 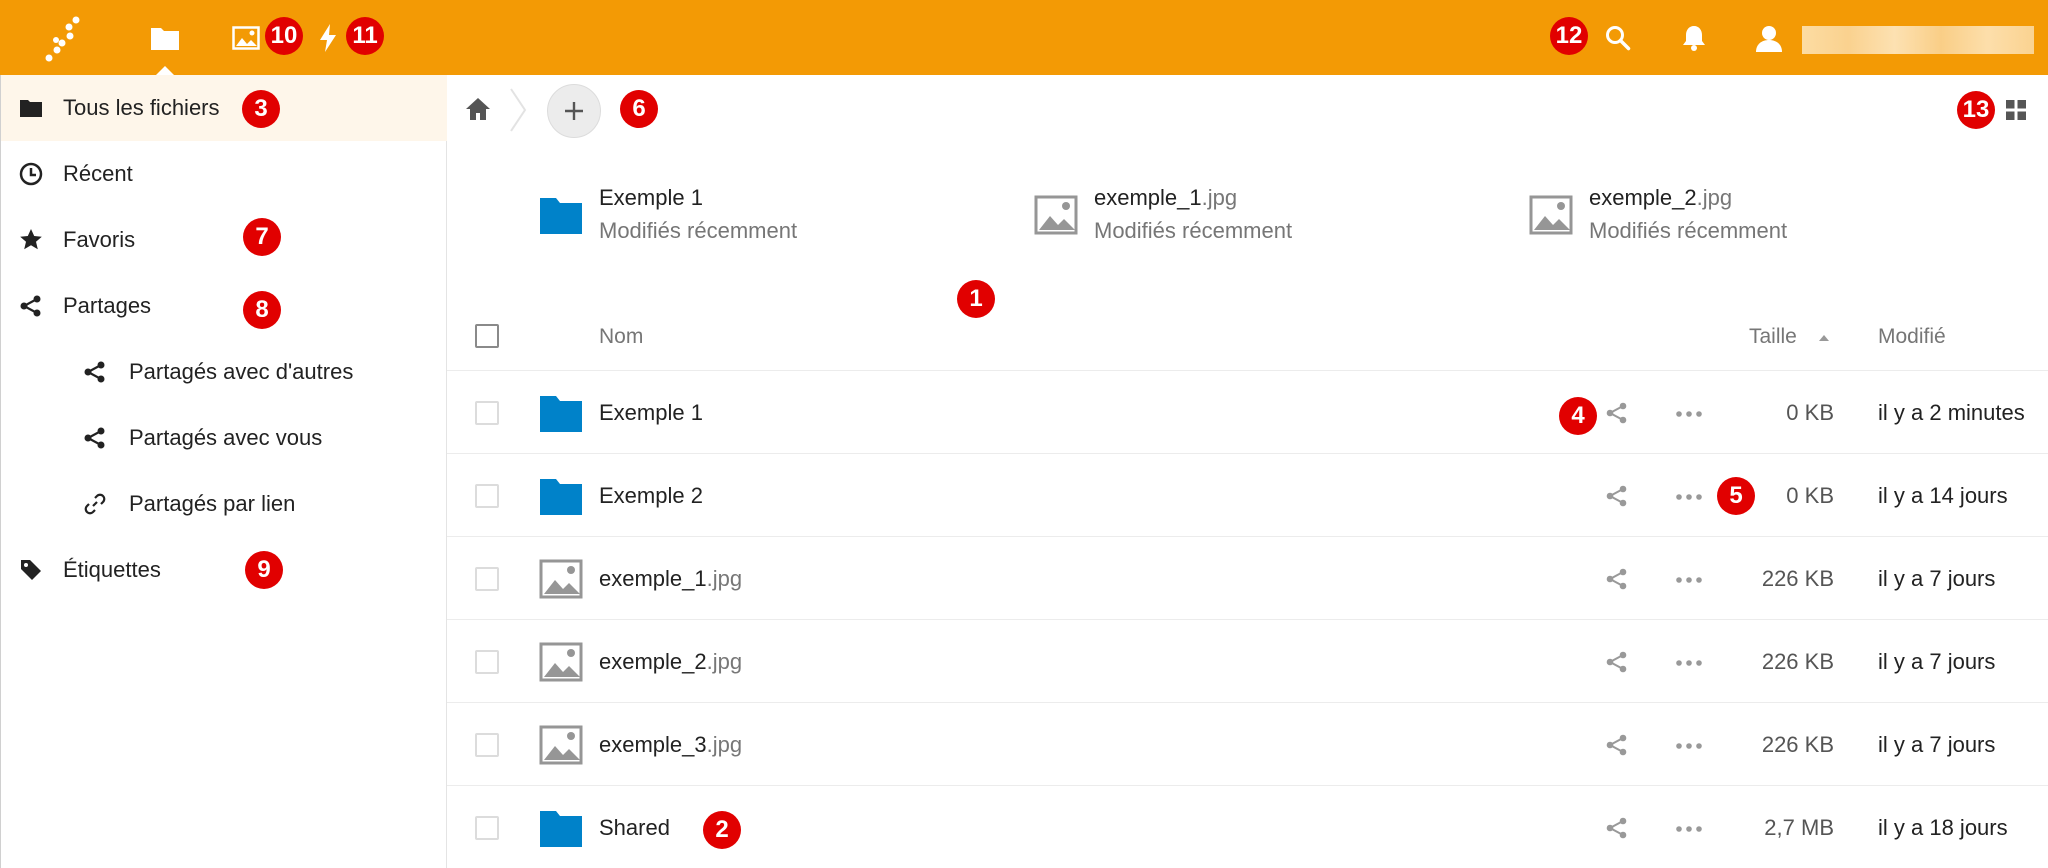 I want to click on column-header-name: Nom, so click(x=621, y=337).